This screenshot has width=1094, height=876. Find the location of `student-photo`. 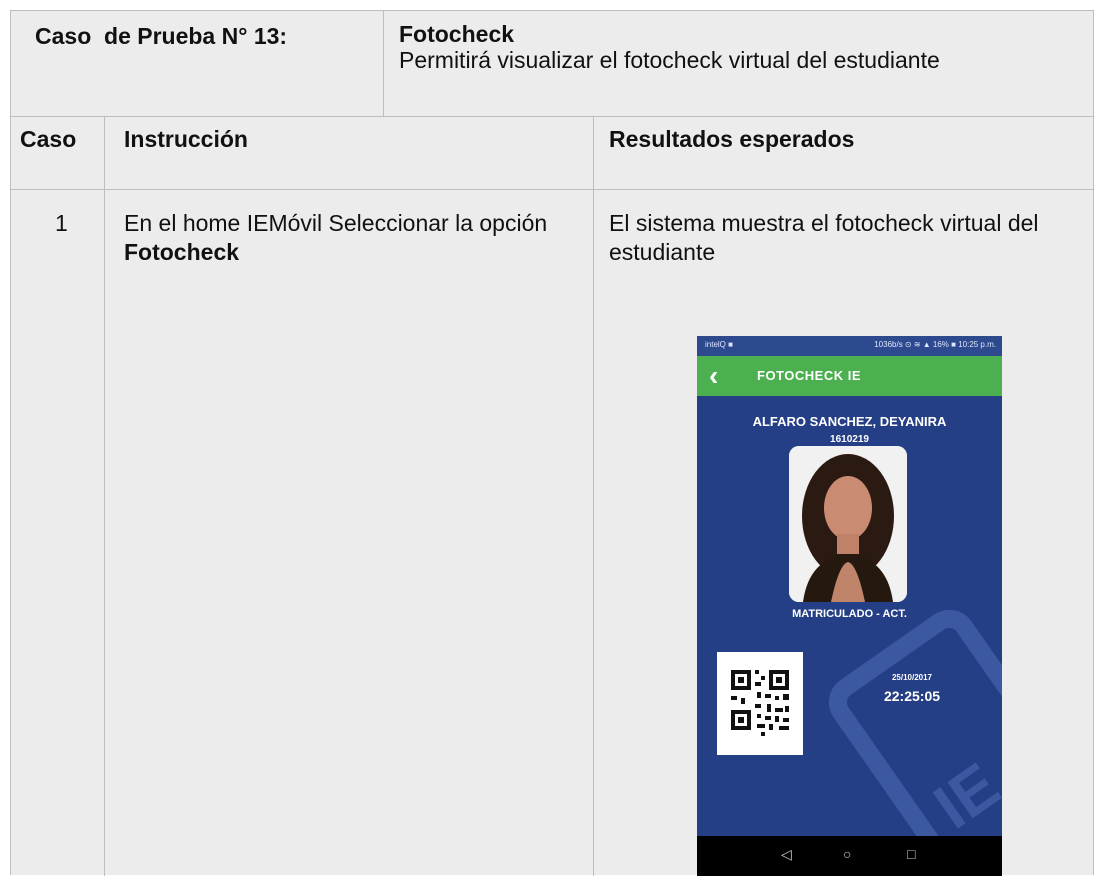

student-photo is located at coordinates (848, 524).